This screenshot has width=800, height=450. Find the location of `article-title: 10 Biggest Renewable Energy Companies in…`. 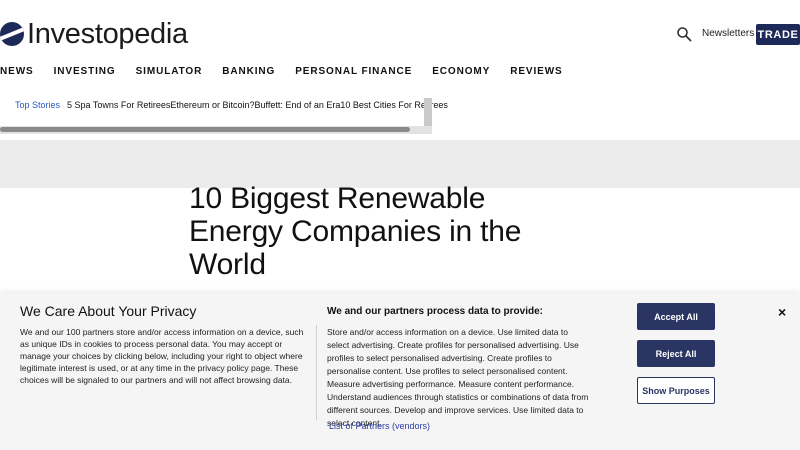

article-title: 10 Biggest Renewable Energy Companies in… is located at coordinates (355, 231).